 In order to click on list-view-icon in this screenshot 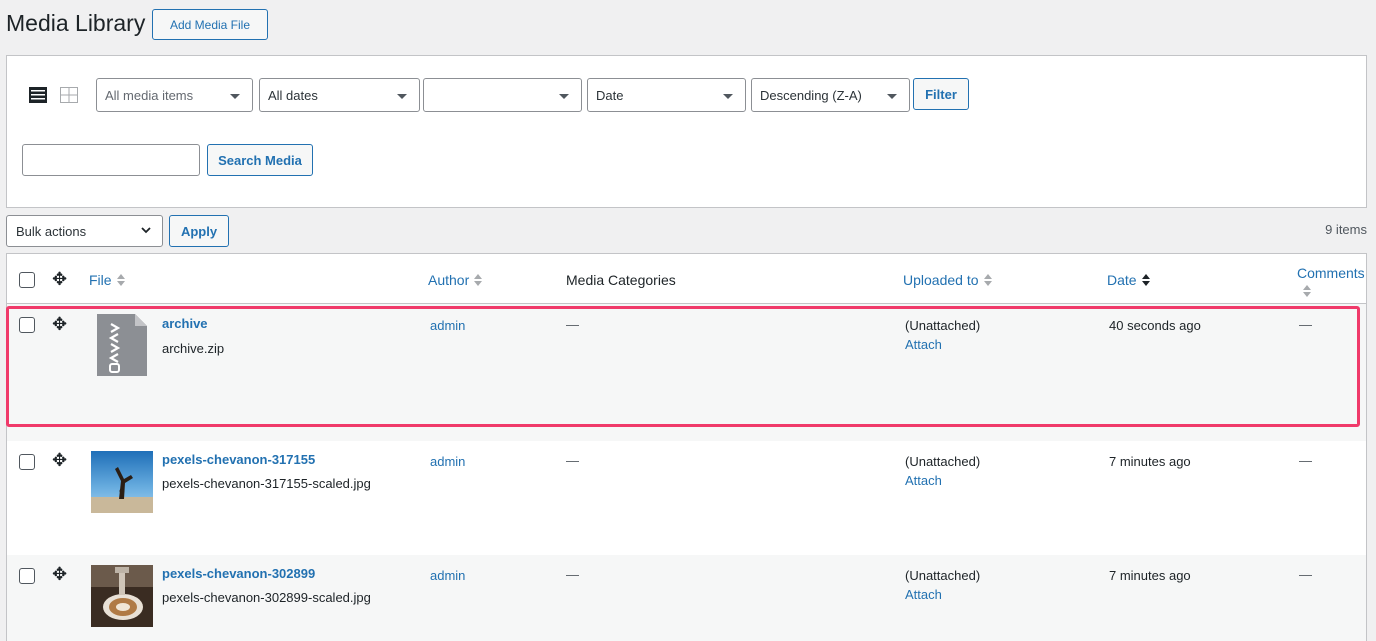, I will do `click(38, 95)`.